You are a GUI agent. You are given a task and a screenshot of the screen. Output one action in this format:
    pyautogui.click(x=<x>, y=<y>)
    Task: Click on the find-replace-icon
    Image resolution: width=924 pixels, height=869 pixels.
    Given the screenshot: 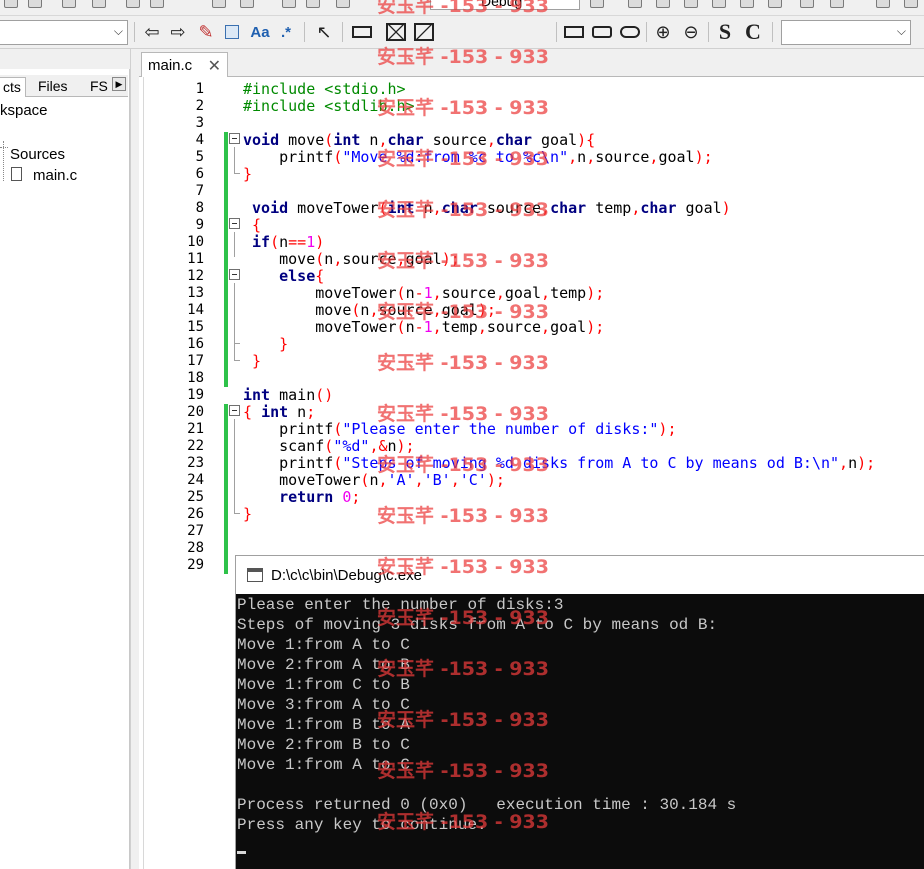 What is the action you would take?
    pyautogui.click(x=247, y=4)
    